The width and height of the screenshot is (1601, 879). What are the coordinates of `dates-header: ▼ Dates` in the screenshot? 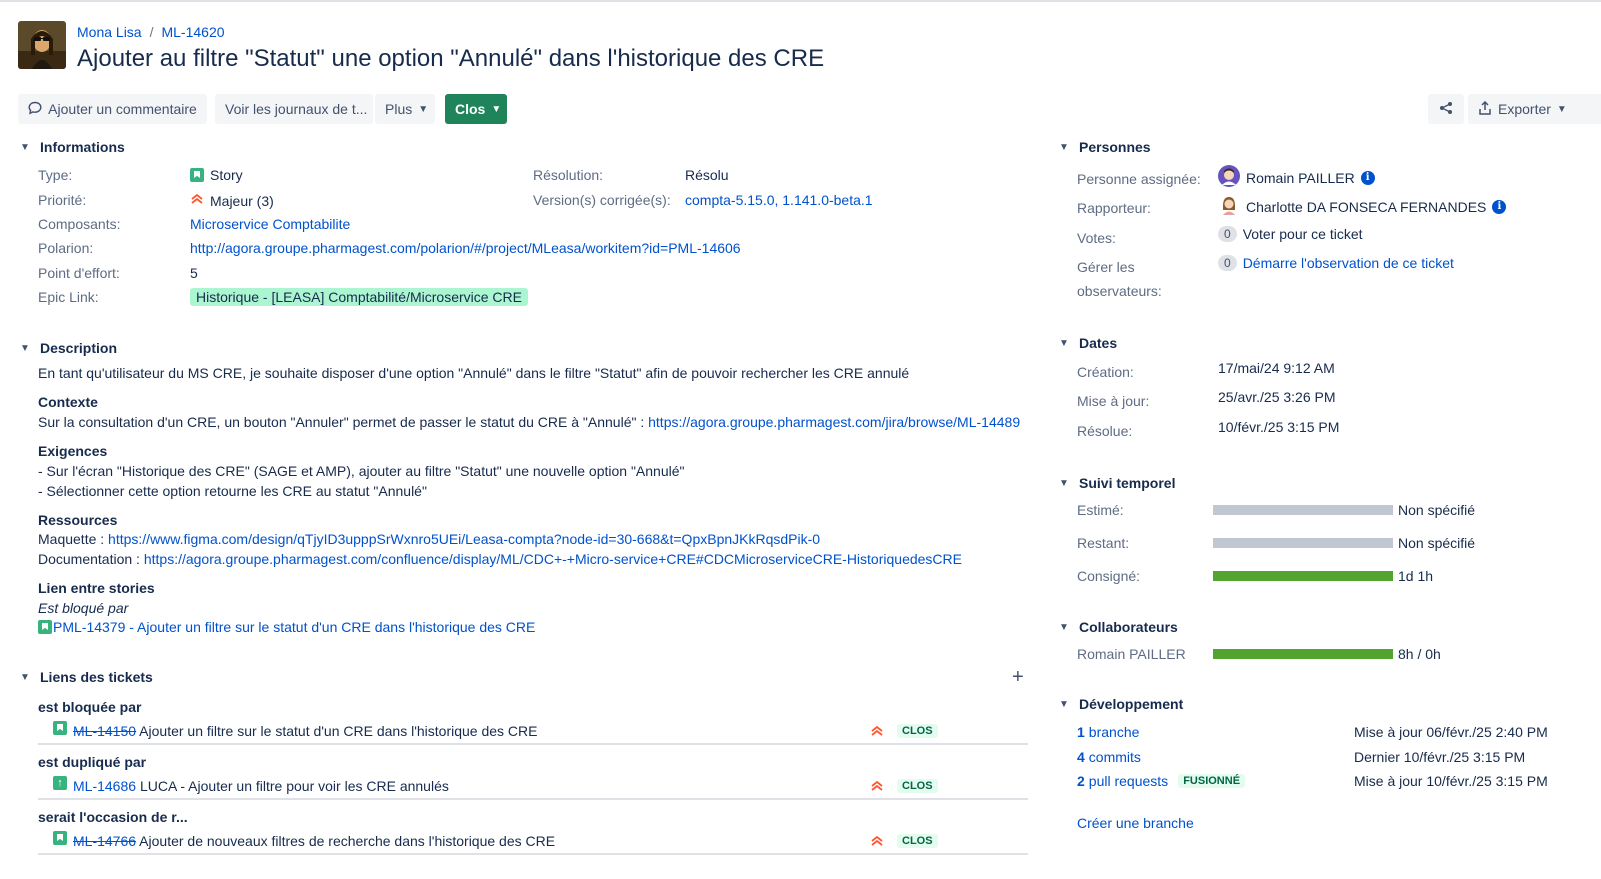 It's located at (1088, 343).